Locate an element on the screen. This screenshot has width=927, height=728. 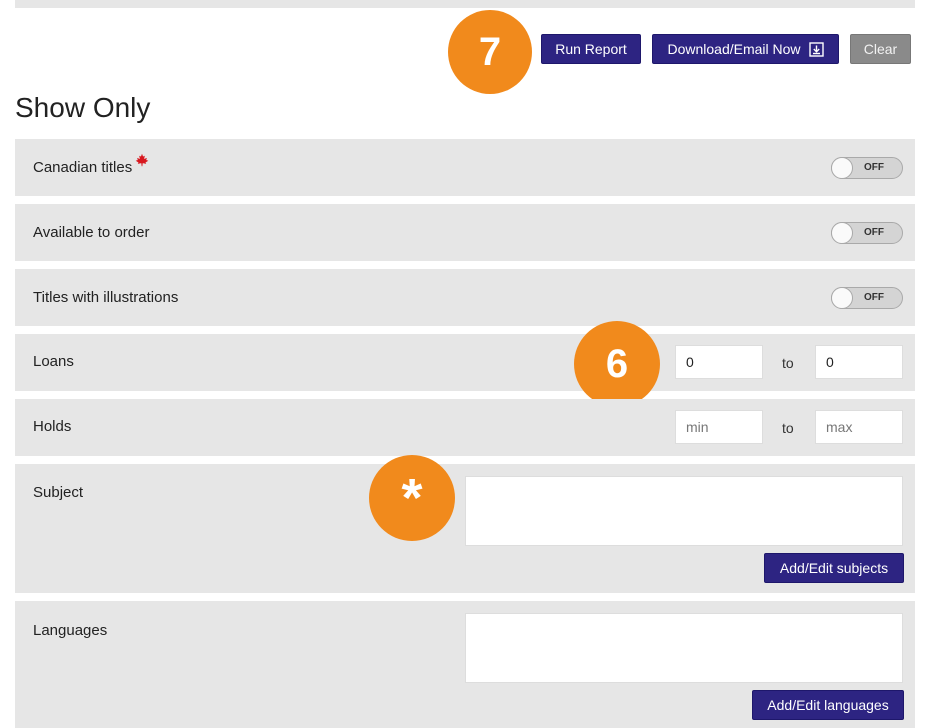
filter-row-illustrations: Titles with illustrations OFF is located at coordinates (465, 297).